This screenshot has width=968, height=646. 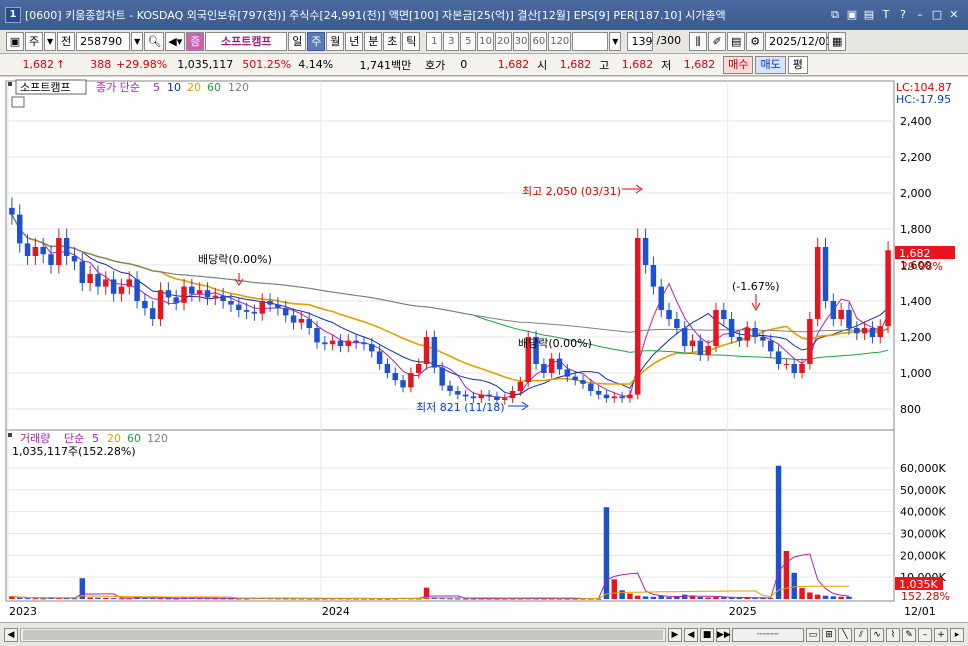 I want to click on step-20: 20, so click(x=503, y=41).